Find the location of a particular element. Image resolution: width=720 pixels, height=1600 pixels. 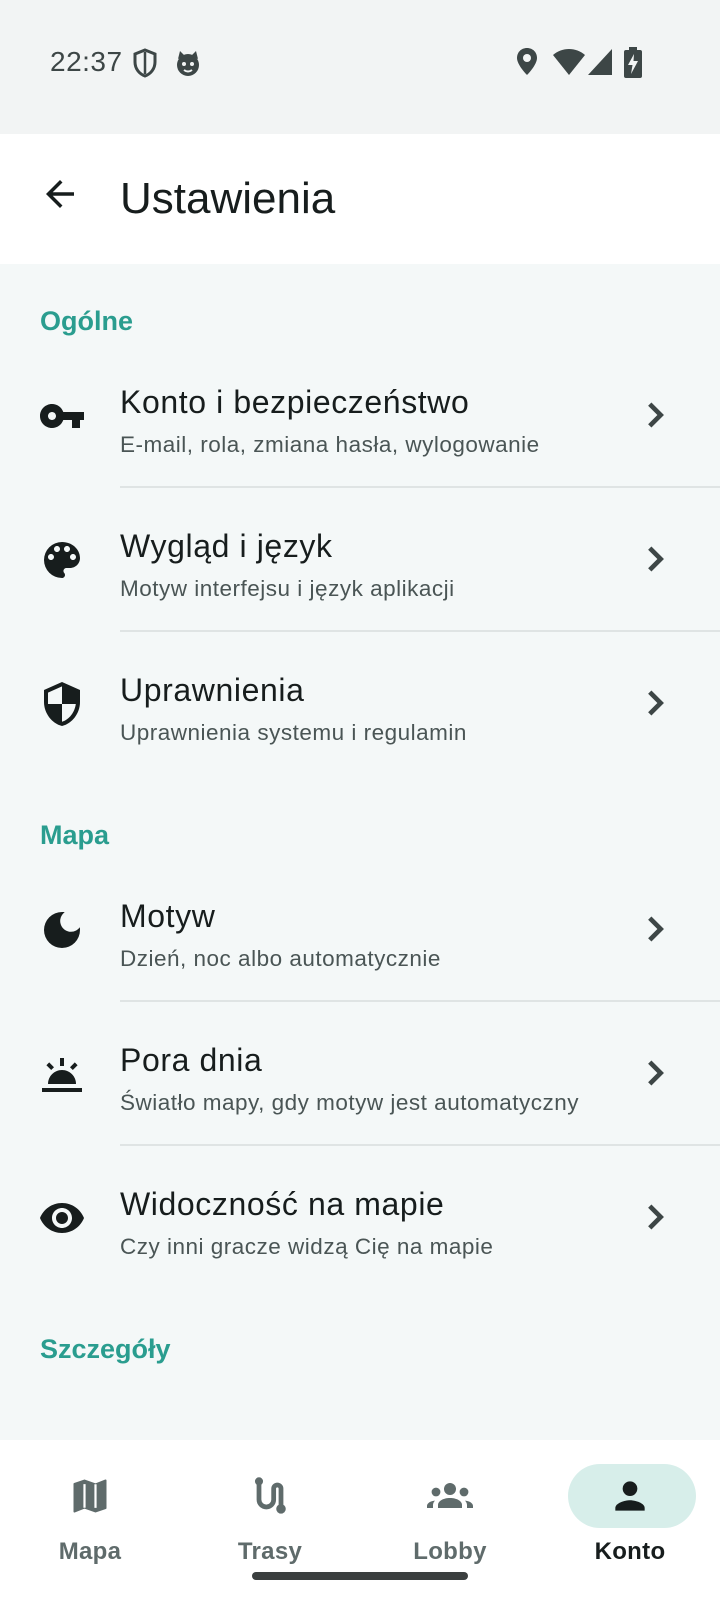

shield-outline-icon is located at coordinates (145, 65).